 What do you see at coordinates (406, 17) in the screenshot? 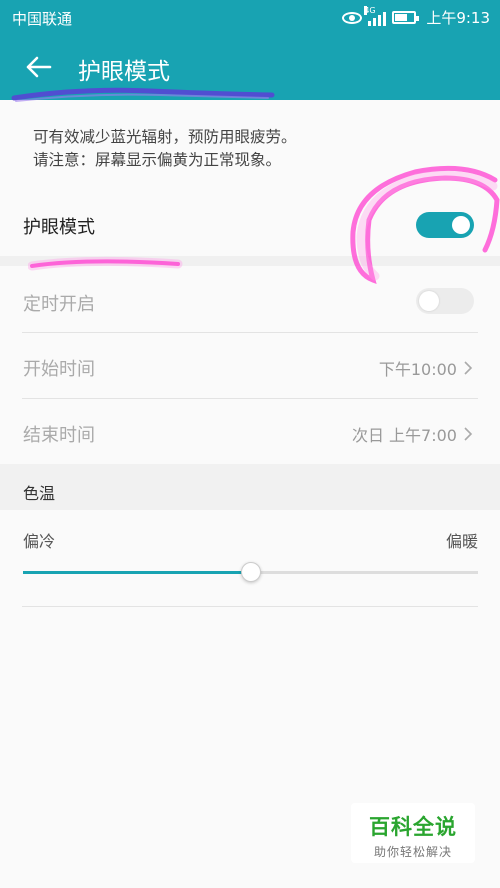
I see `battery-icon` at bounding box center [406, 17].